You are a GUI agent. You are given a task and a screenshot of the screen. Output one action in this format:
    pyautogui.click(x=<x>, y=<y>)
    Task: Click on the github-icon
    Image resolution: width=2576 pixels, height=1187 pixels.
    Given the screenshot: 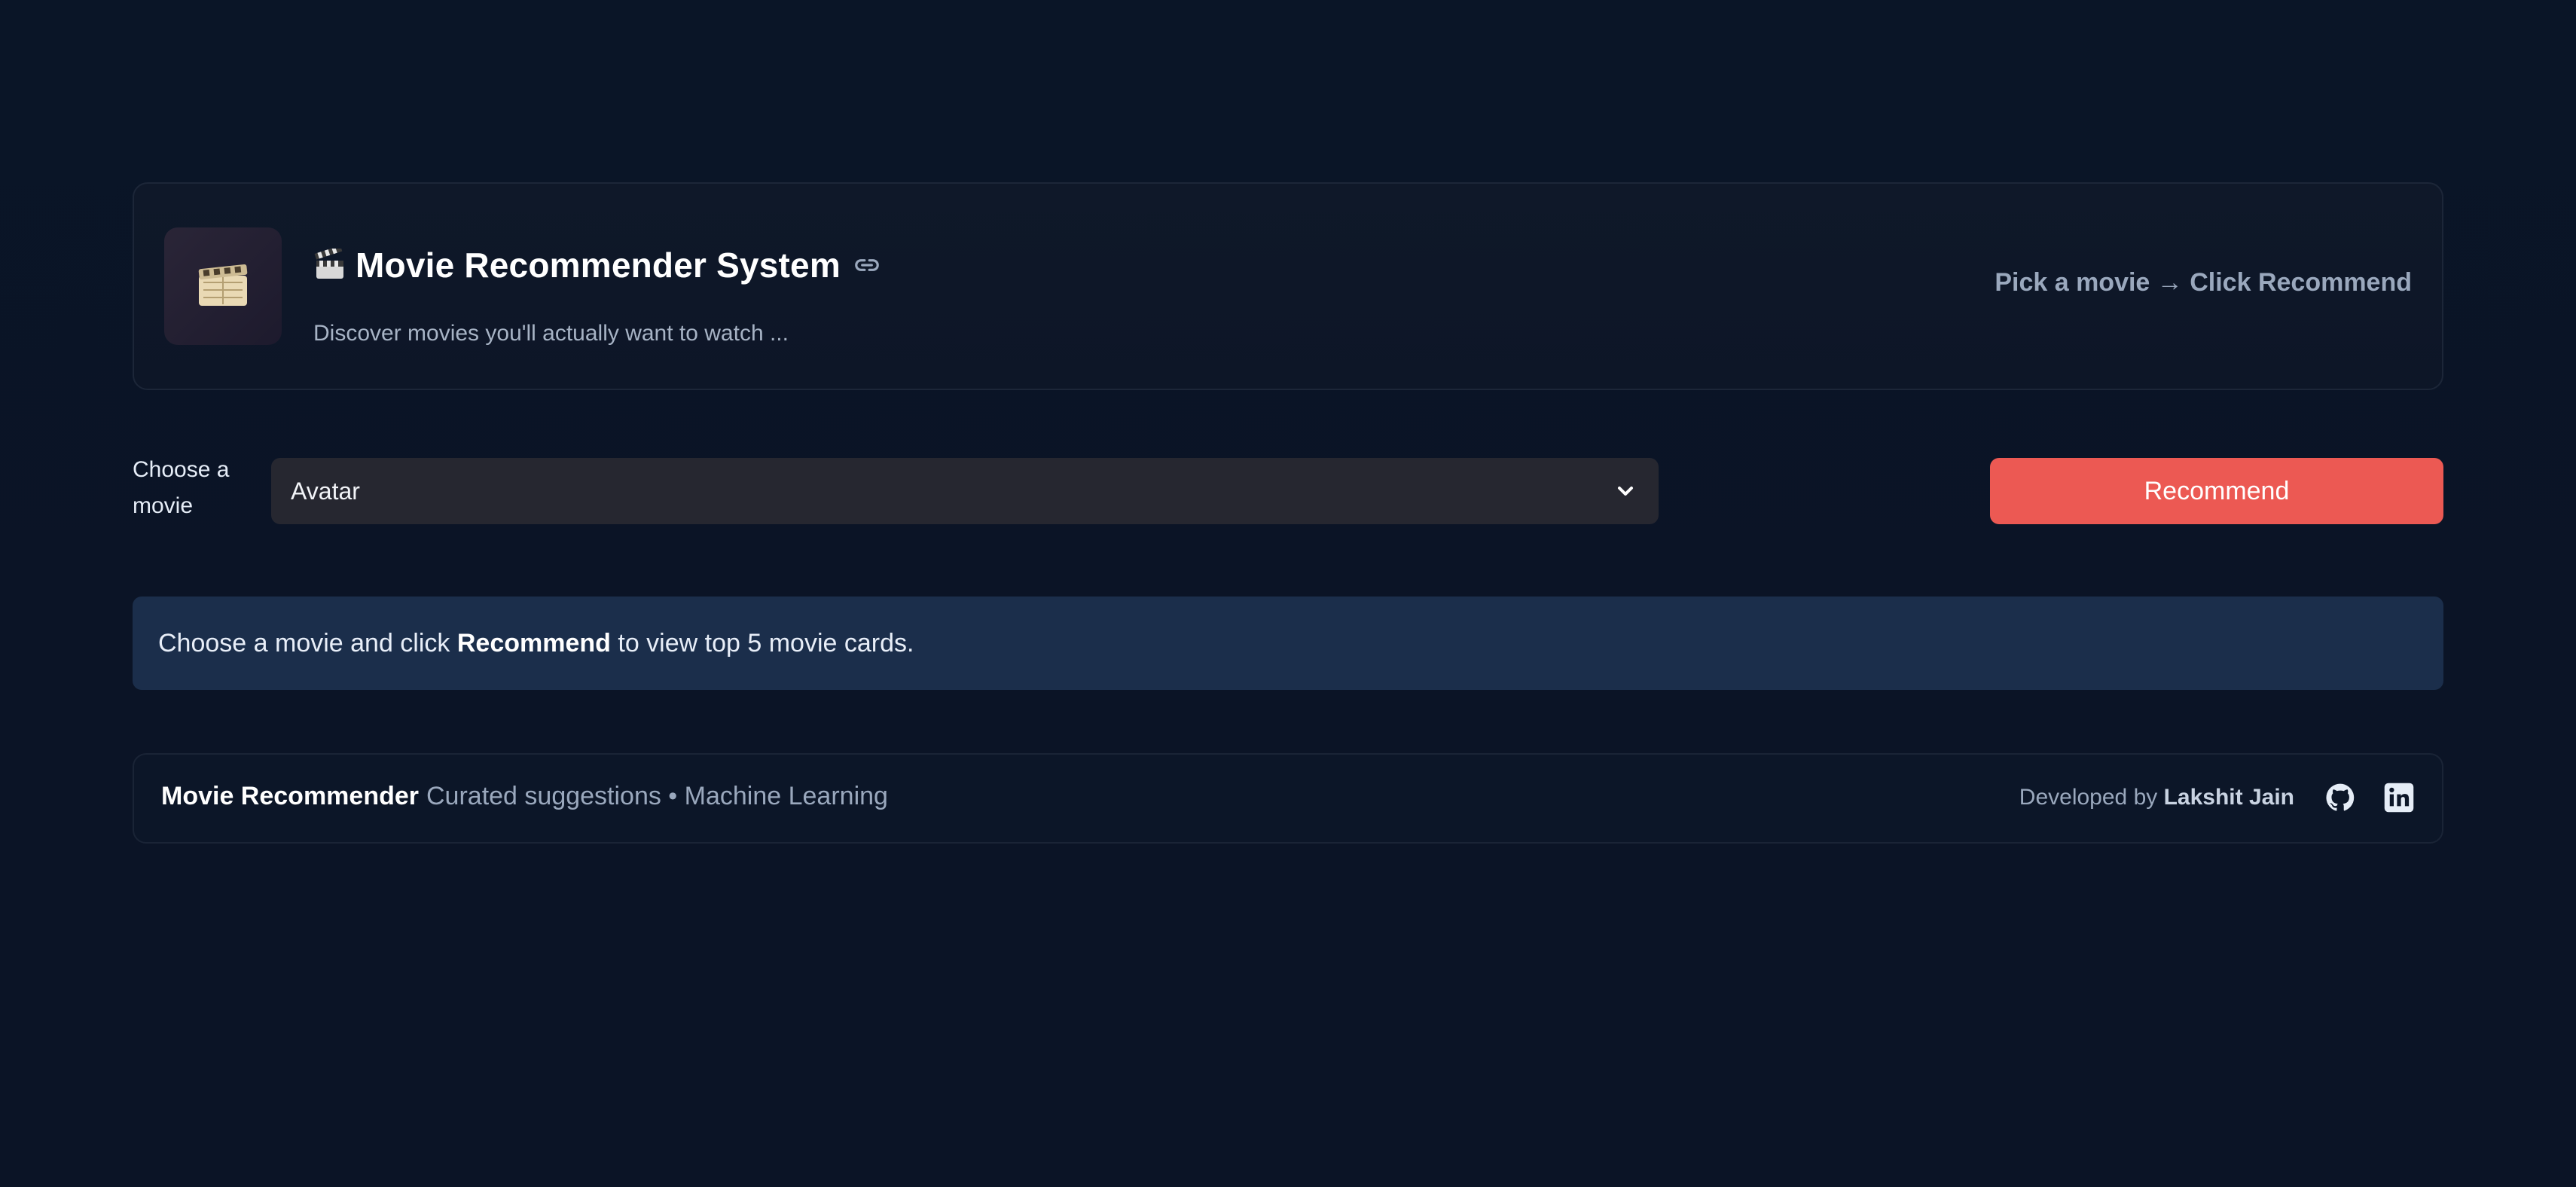 What is the action you would take?
    pyautogui.click(x=2340, y=797)
    